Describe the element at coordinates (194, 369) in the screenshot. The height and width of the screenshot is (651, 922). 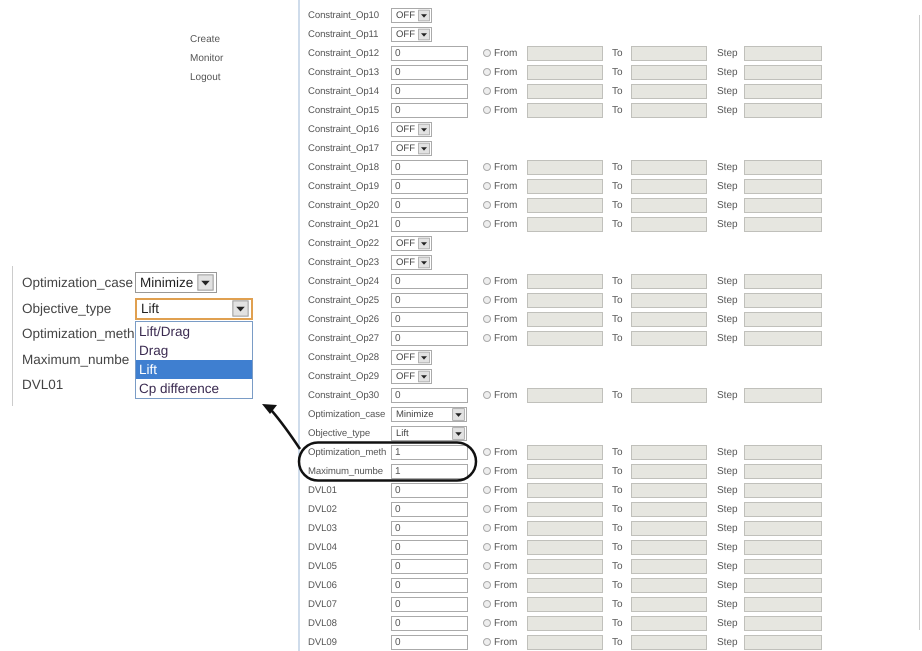
I see `dropdown-option: Lift` at that location.